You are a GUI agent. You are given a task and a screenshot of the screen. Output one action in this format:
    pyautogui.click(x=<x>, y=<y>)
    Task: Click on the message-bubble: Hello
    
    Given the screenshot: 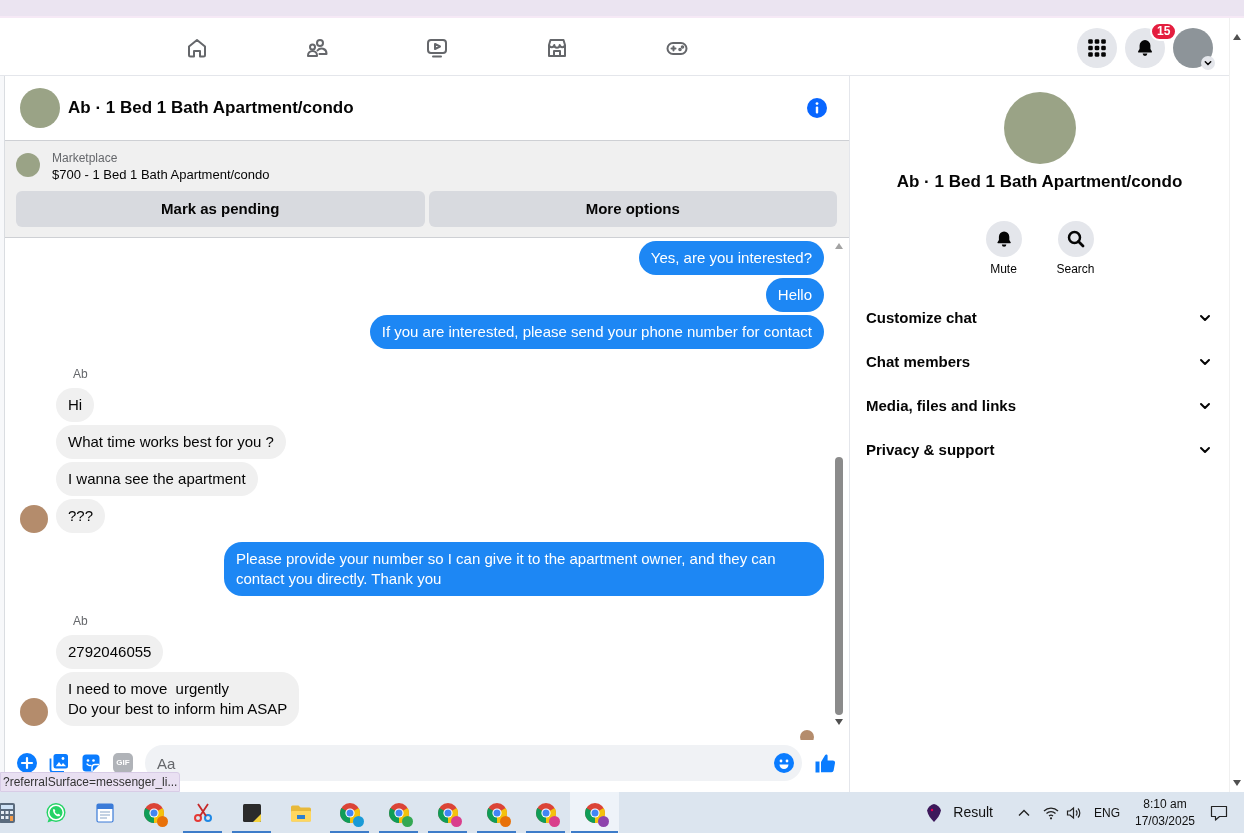 What is the action you would take?
    pyautogui.click(x=794, y=295)
    